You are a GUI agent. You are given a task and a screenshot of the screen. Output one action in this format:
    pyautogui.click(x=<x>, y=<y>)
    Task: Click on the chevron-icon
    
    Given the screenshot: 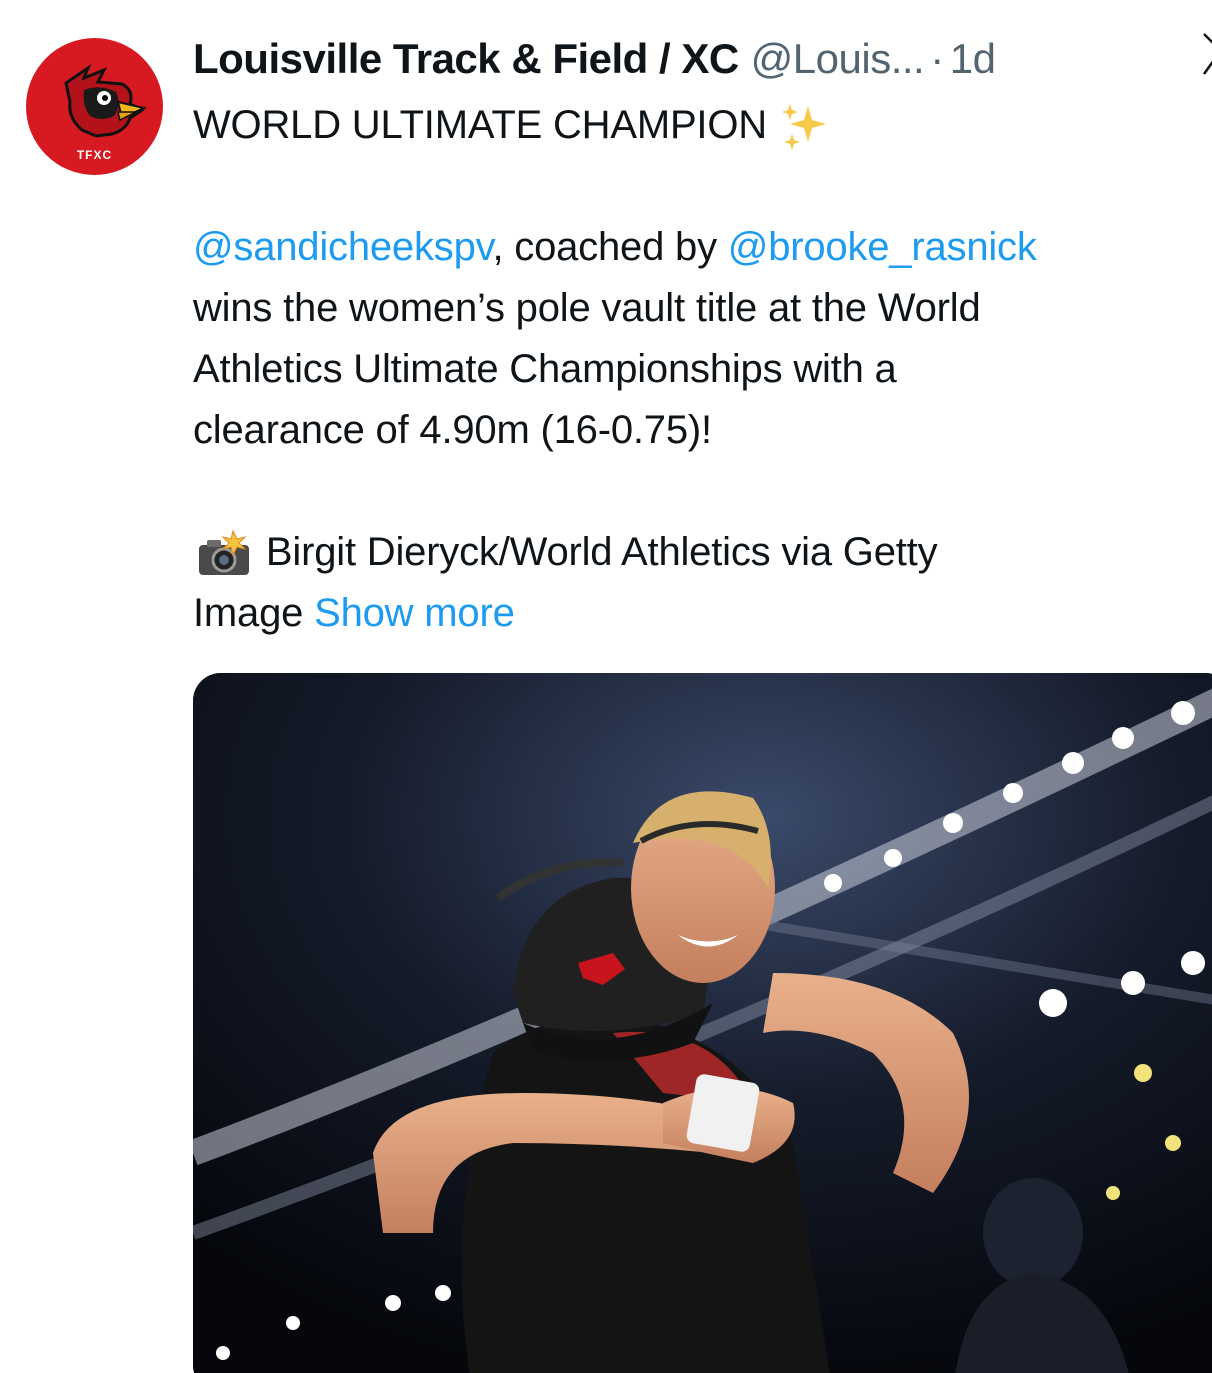 What is the action you would take?
    pyautogui.click(x=1206, y=53)
    